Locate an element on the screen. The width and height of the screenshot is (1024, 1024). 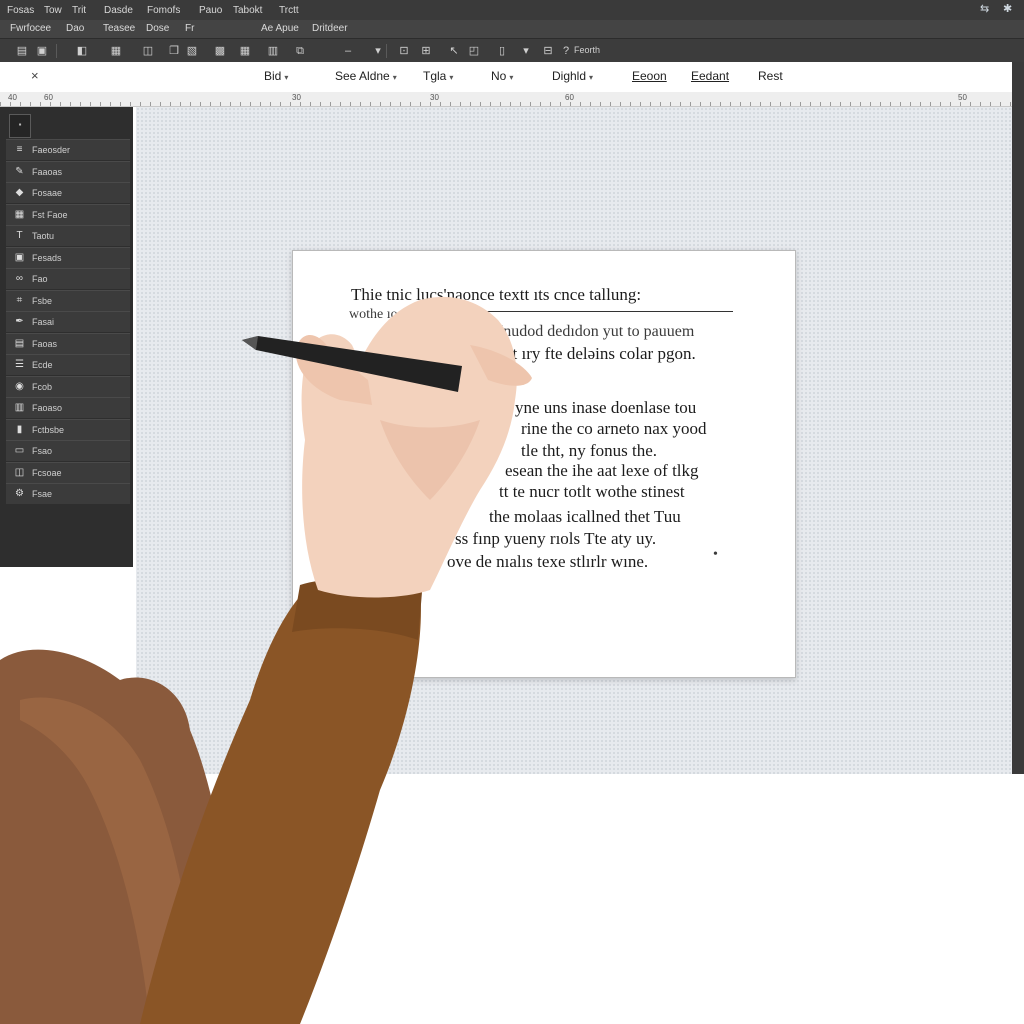
image-icon: ▩ is located at coordinates (220, 51).